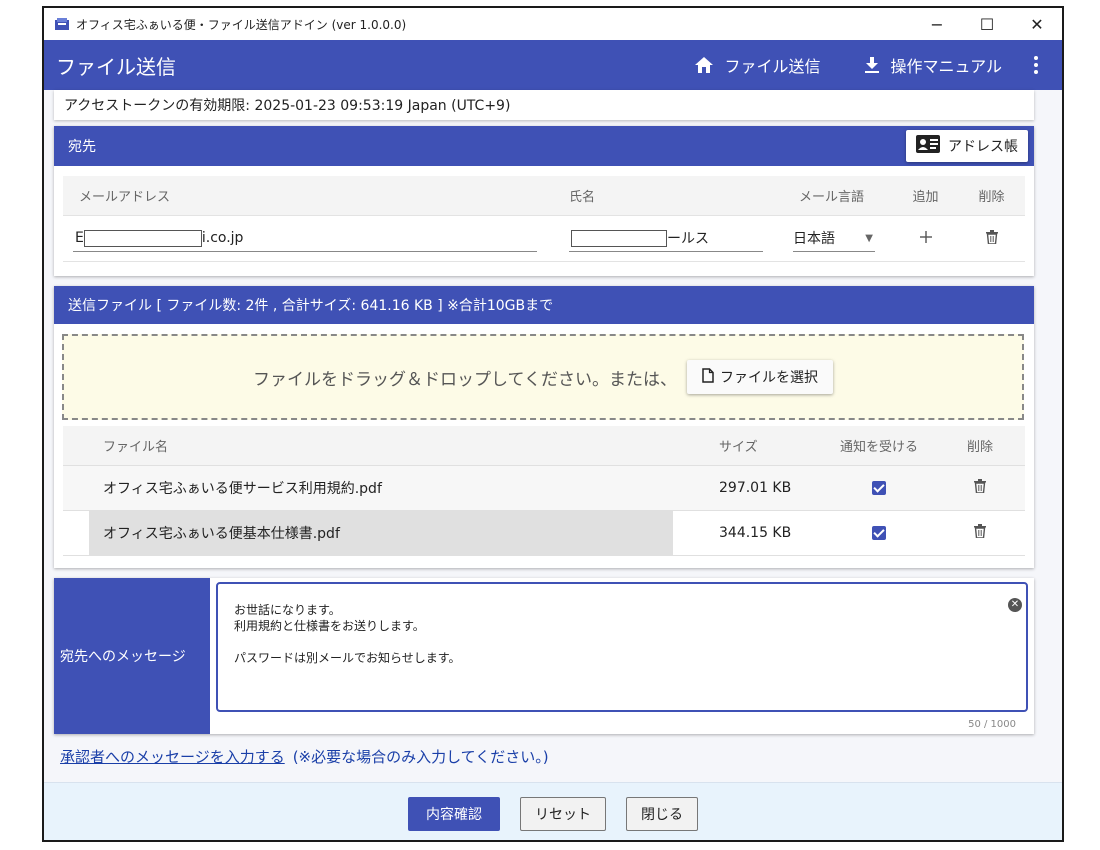  What do you see at coordinates (465, 379) in the screenshot?
I see `drop-zone-text: ファイルをドラッグ＆ドロップしてください。または、` at bounding box center [465, 379].